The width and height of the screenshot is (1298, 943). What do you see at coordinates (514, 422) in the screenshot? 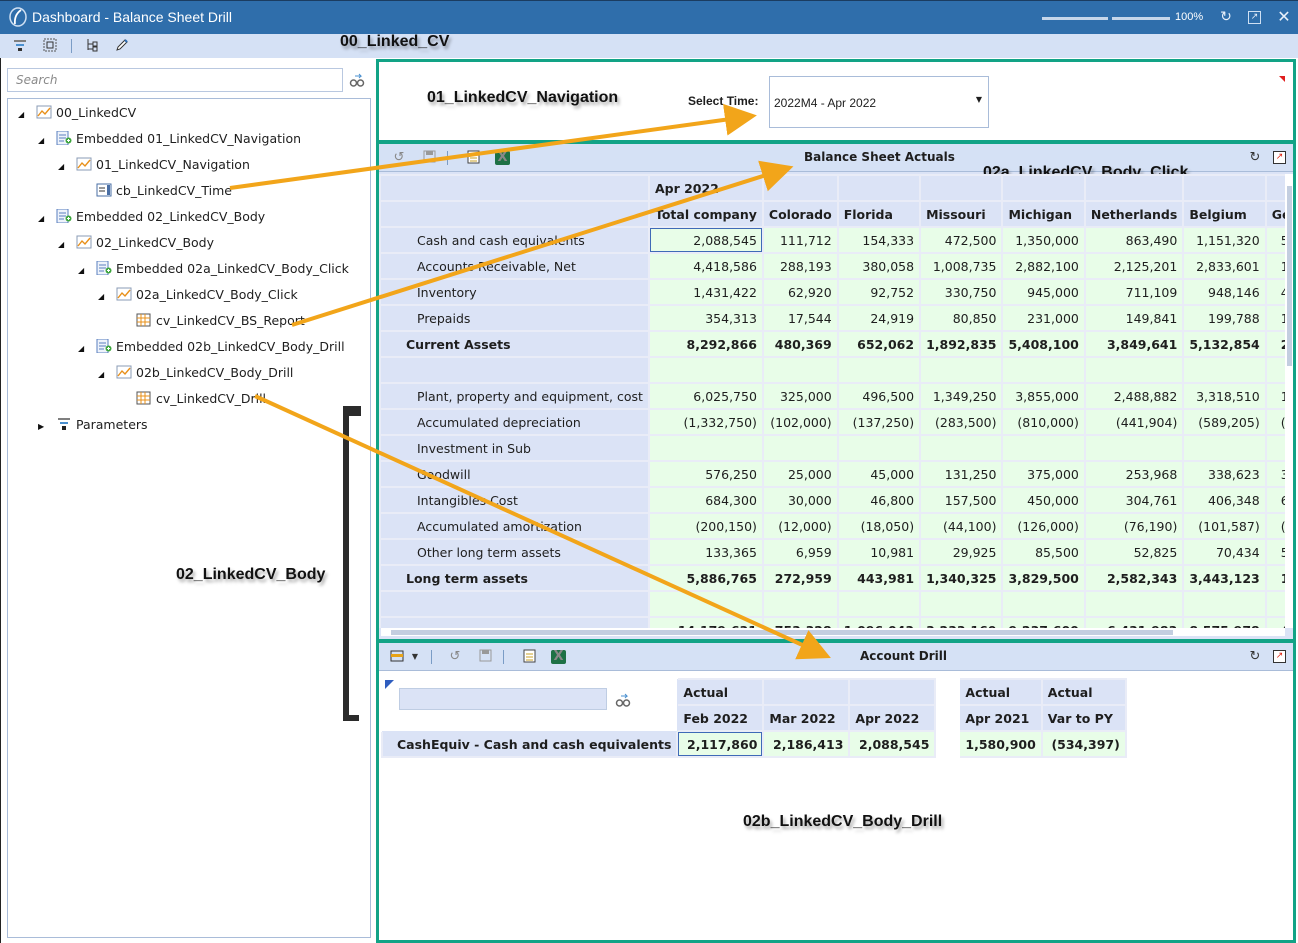
I see `row-header: Accumulated depreciation` at bounding box center [514, 422].